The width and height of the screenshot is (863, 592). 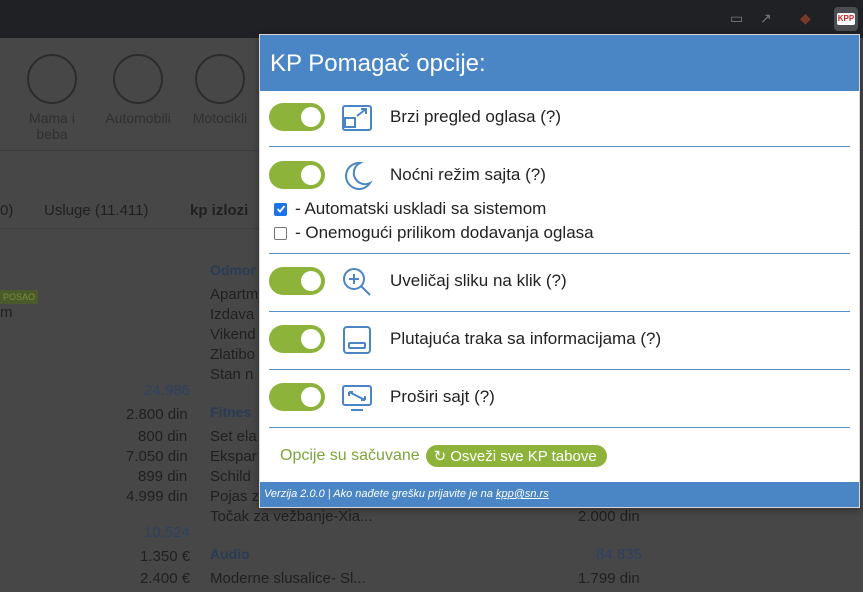 I want to click on price: 4.999 din, so click(x=157, y=496).